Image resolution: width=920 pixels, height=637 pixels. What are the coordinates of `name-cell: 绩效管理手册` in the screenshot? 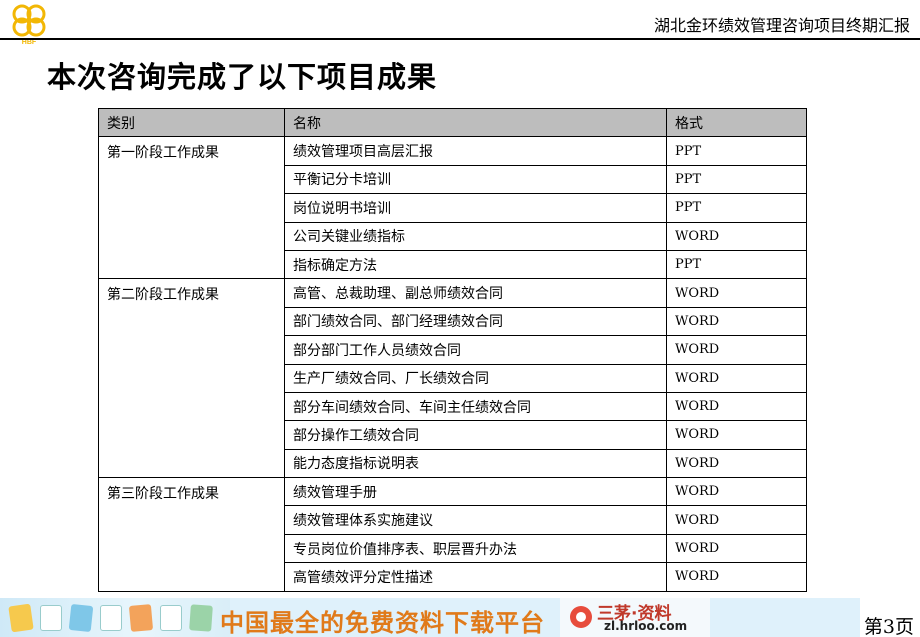 It's located at (475, 492).